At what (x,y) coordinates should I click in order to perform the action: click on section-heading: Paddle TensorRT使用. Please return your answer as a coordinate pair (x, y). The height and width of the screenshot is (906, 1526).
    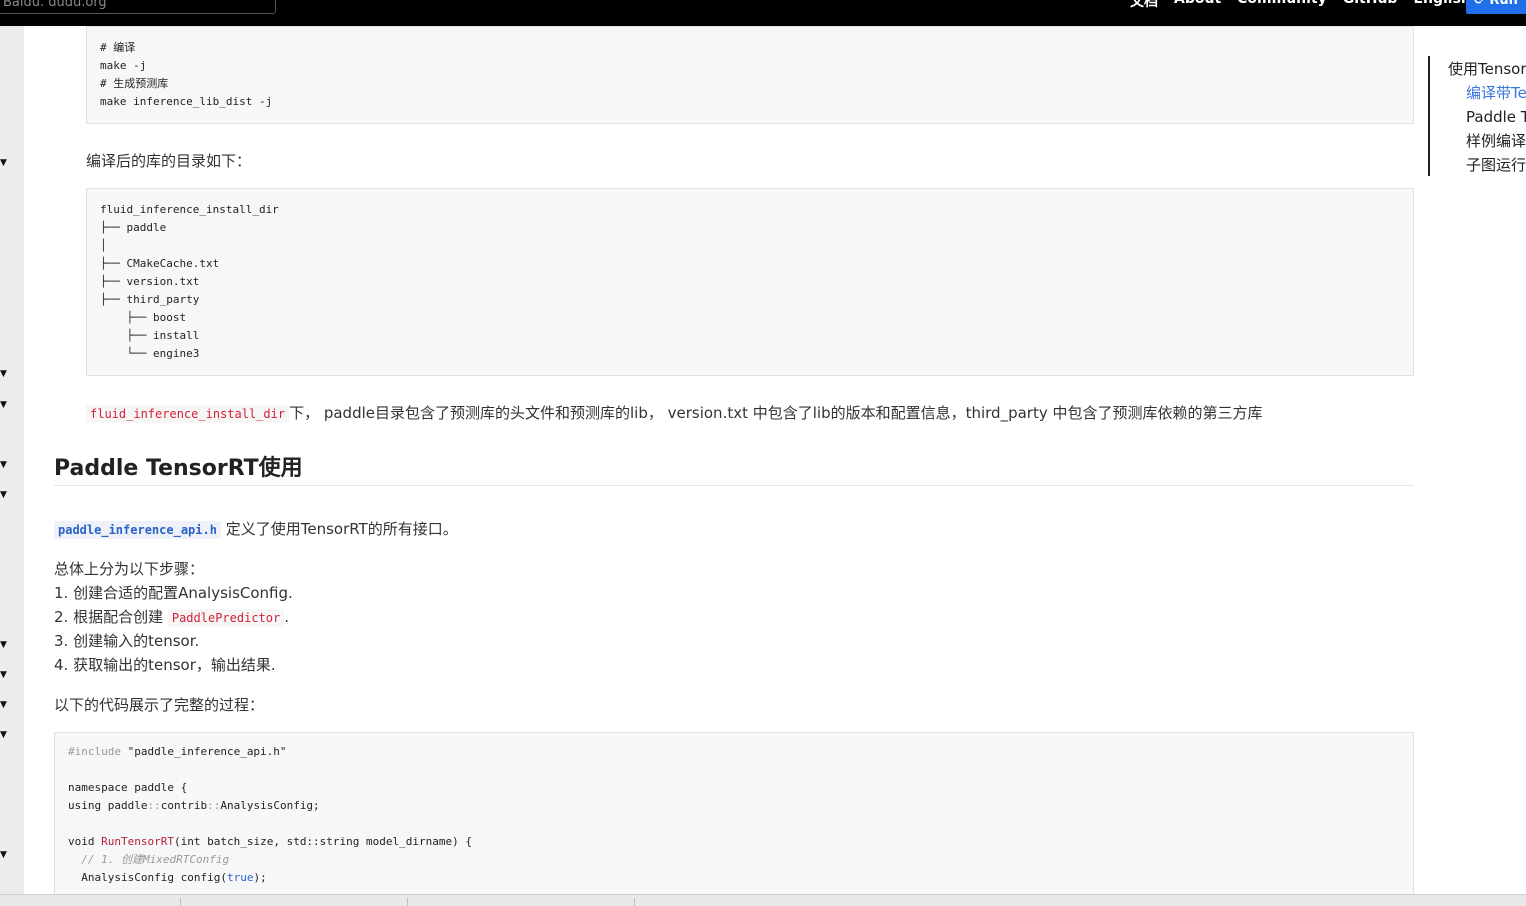
    Looking at the image, I should click on (178, 468).